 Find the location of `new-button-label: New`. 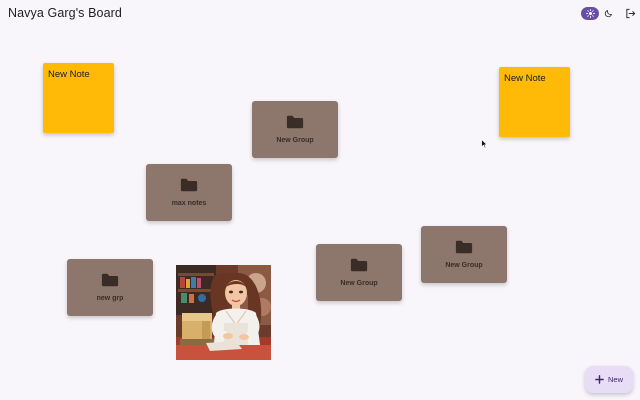

new-button-label: New is located at coordinates (615, 379).